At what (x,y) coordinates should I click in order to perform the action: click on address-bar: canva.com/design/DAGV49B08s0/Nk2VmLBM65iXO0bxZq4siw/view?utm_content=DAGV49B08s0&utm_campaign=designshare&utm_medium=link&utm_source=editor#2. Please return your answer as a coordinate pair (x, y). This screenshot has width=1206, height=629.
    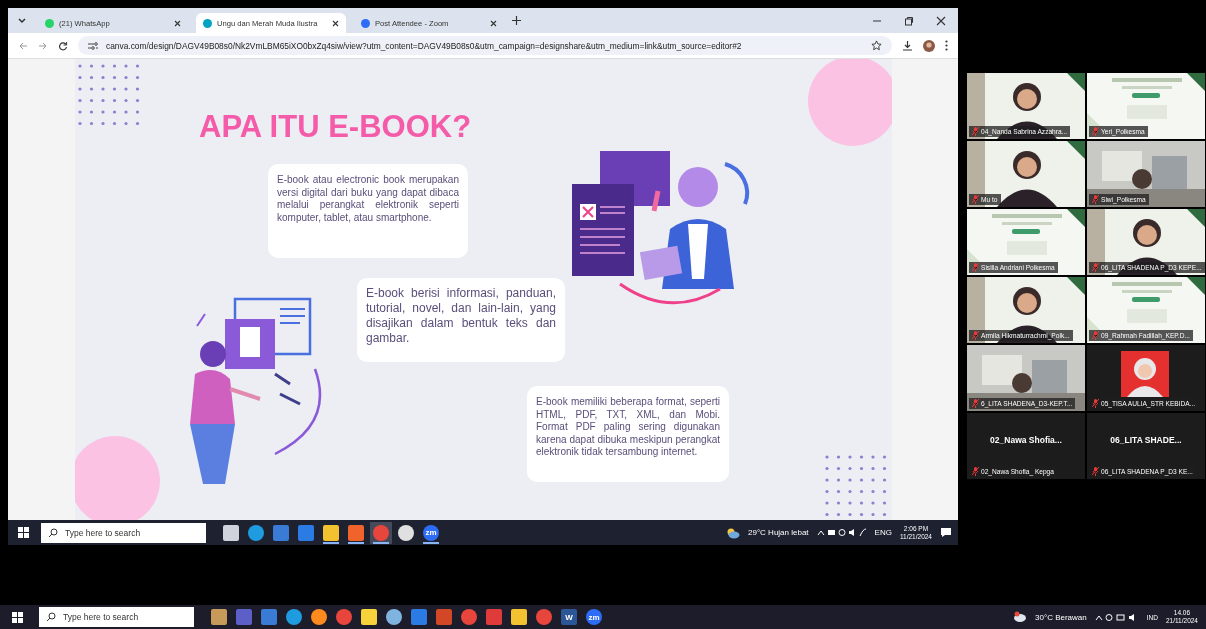
    Looking at the image, I should click on (485, 45).